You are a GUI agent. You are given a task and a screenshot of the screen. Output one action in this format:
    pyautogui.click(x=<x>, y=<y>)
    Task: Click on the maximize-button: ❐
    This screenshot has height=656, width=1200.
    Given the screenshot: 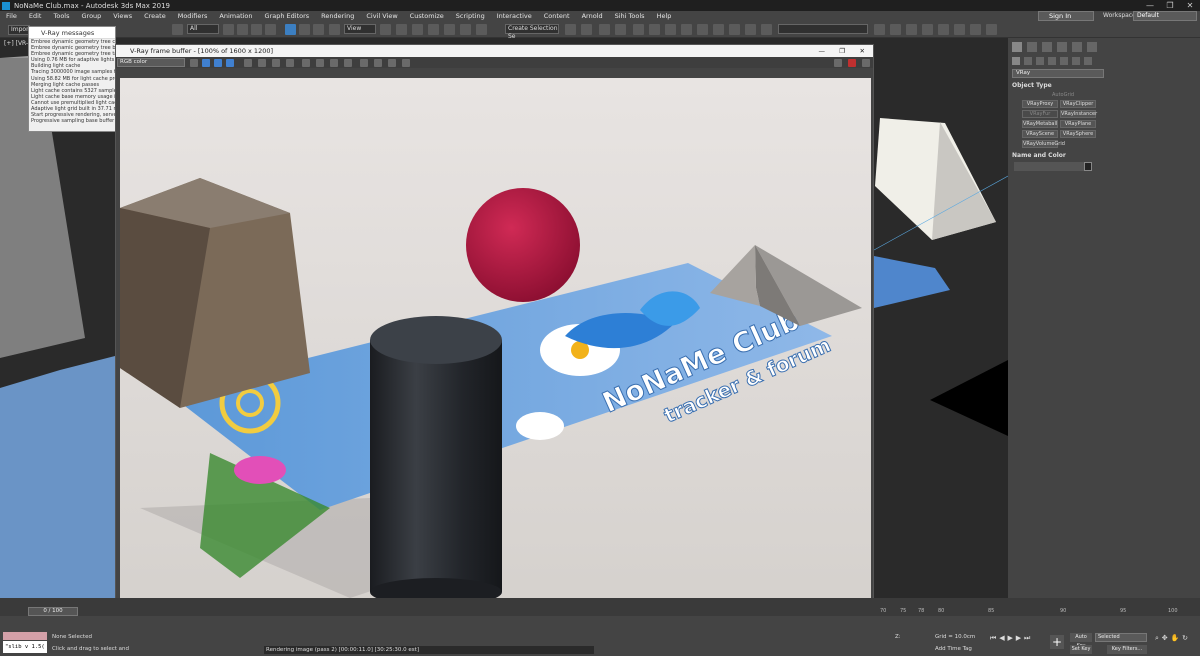 What is the action you would take?
    pyautogui.click(x=1170, y=5)
    